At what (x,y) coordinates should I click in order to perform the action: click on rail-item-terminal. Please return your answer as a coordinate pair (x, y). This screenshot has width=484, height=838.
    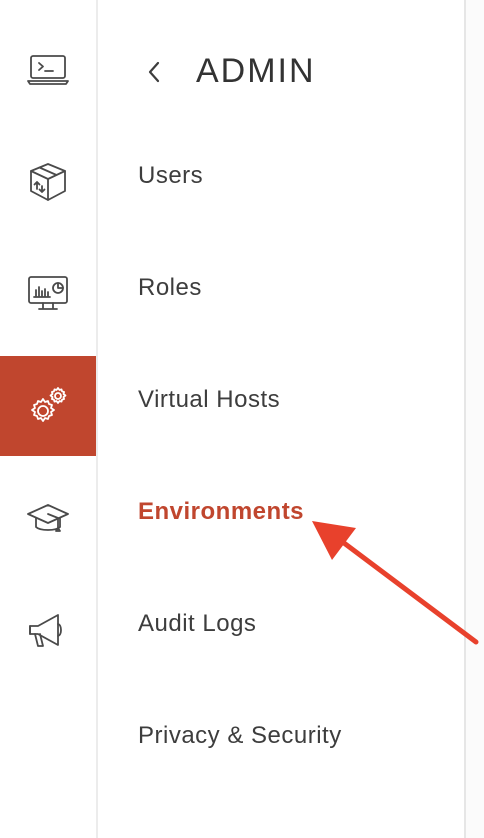
    Looking at the image, I should click on (48, 70).